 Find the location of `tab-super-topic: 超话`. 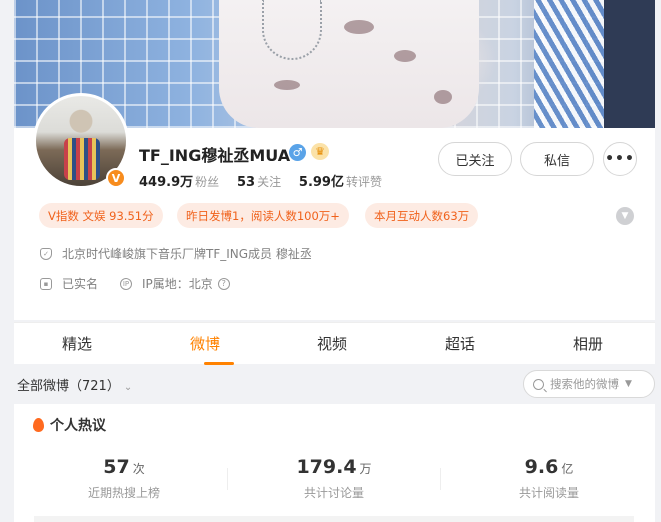

tab-super-topic: 超话 is located at coordinates (460, 343).